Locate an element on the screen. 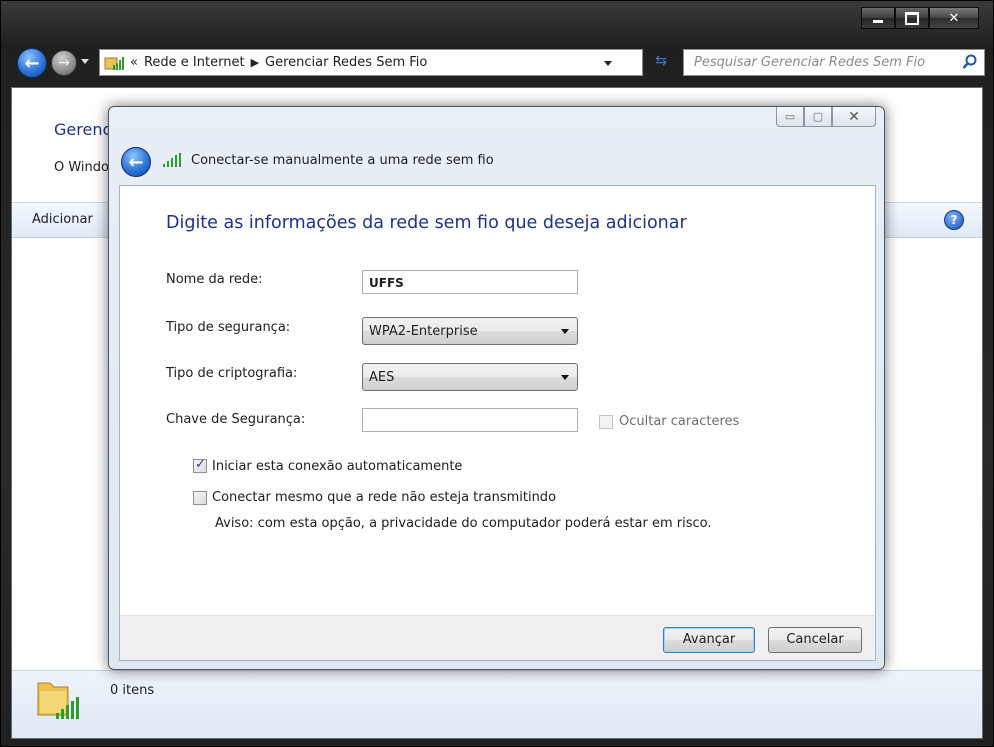  dialog-maximize-button: ▢ is located at coordinates (818, 117).